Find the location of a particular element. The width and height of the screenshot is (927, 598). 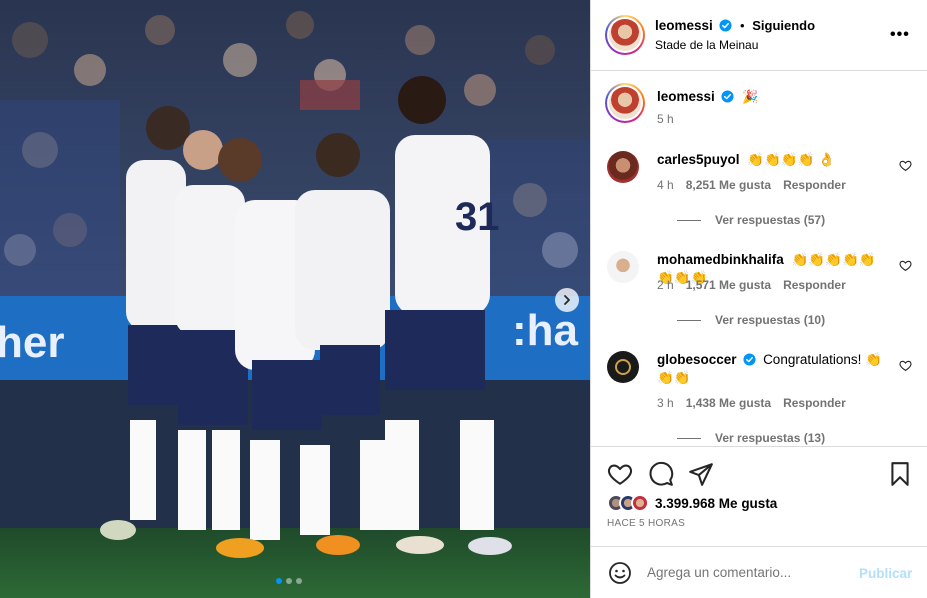

view-replies-button: Ver respuestas (10) is located at coordinates (751, 320).